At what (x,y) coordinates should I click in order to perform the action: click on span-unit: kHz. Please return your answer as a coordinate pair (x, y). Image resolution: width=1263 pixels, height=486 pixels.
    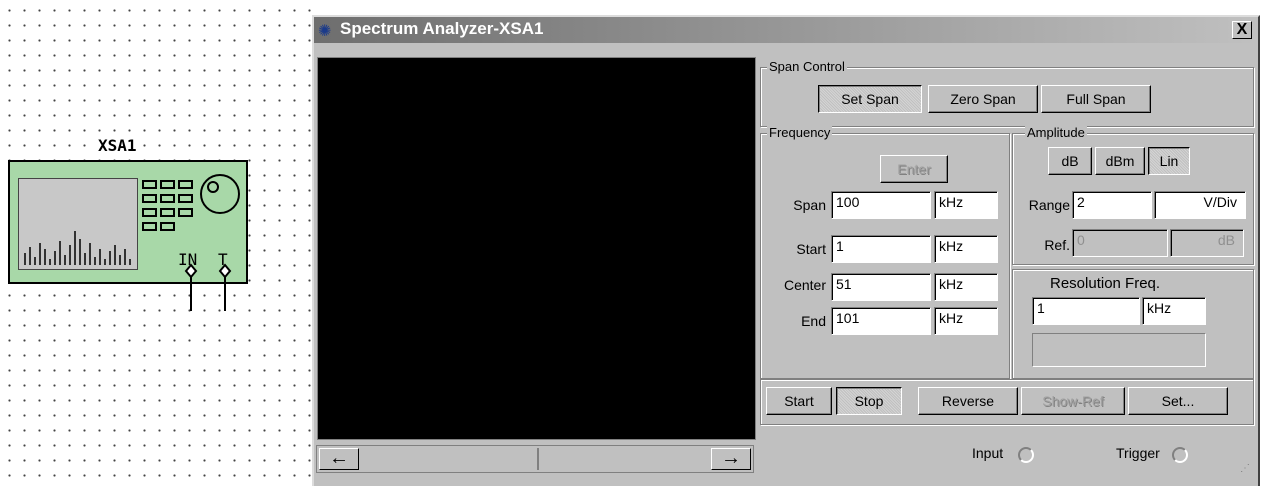
    Looking at the image, I should click on (966, 205).